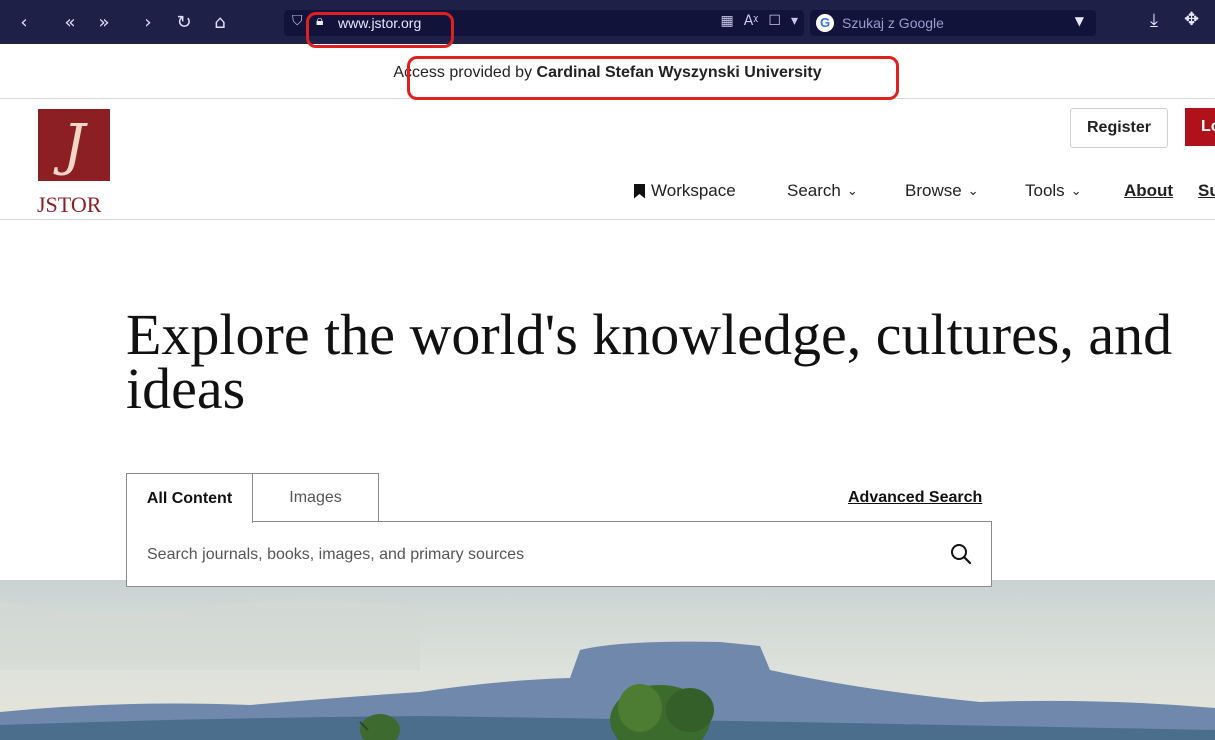 This screenshot has width=1215, height=740. Describe the element at coordinates (220, 22) in the screenshot. I see `home-icon: ⌂` at that location.